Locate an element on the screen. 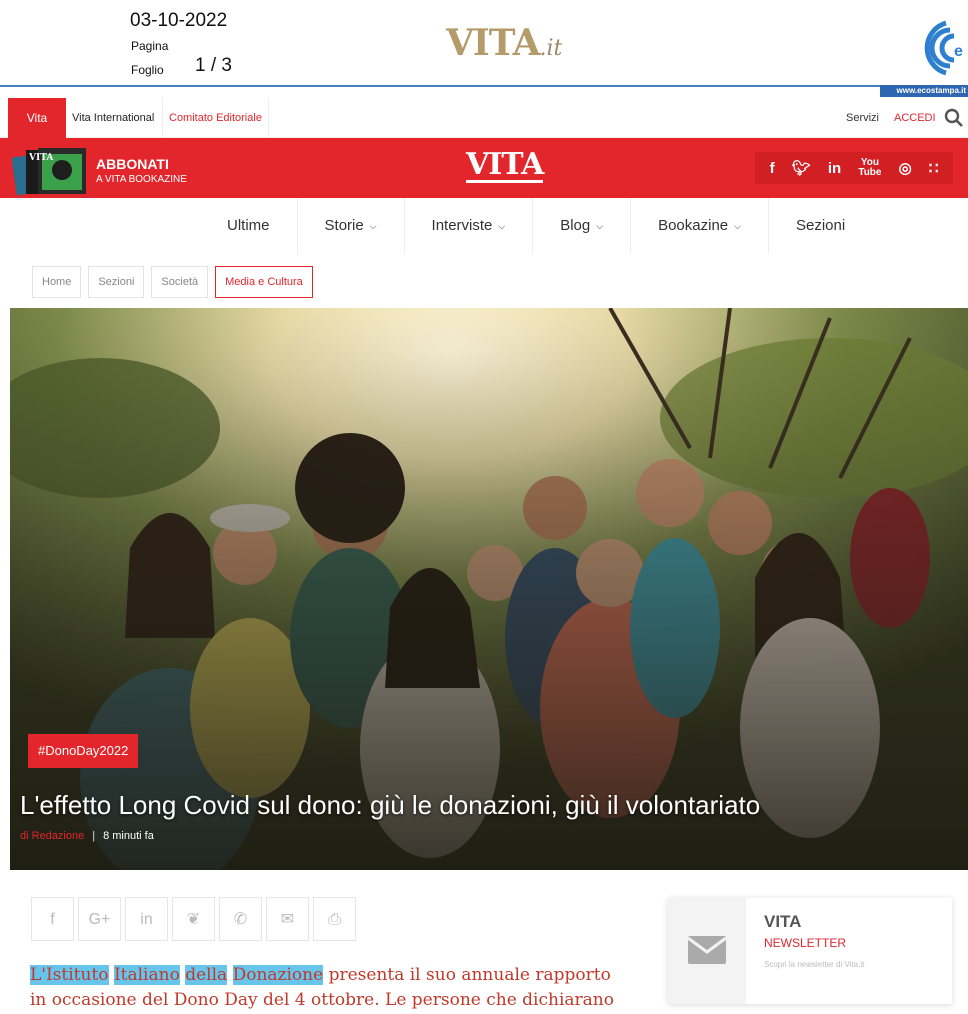 This screenshot has width=968, height=1014. article-byline: di Redazione | 8 minuti fa is located at coordinates (87, 836).